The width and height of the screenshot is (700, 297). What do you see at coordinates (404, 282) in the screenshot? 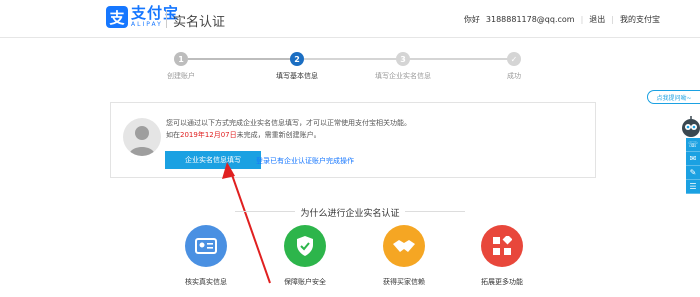
I see `feature-label: 获得买家信赖` at bounding box center [404, 282].